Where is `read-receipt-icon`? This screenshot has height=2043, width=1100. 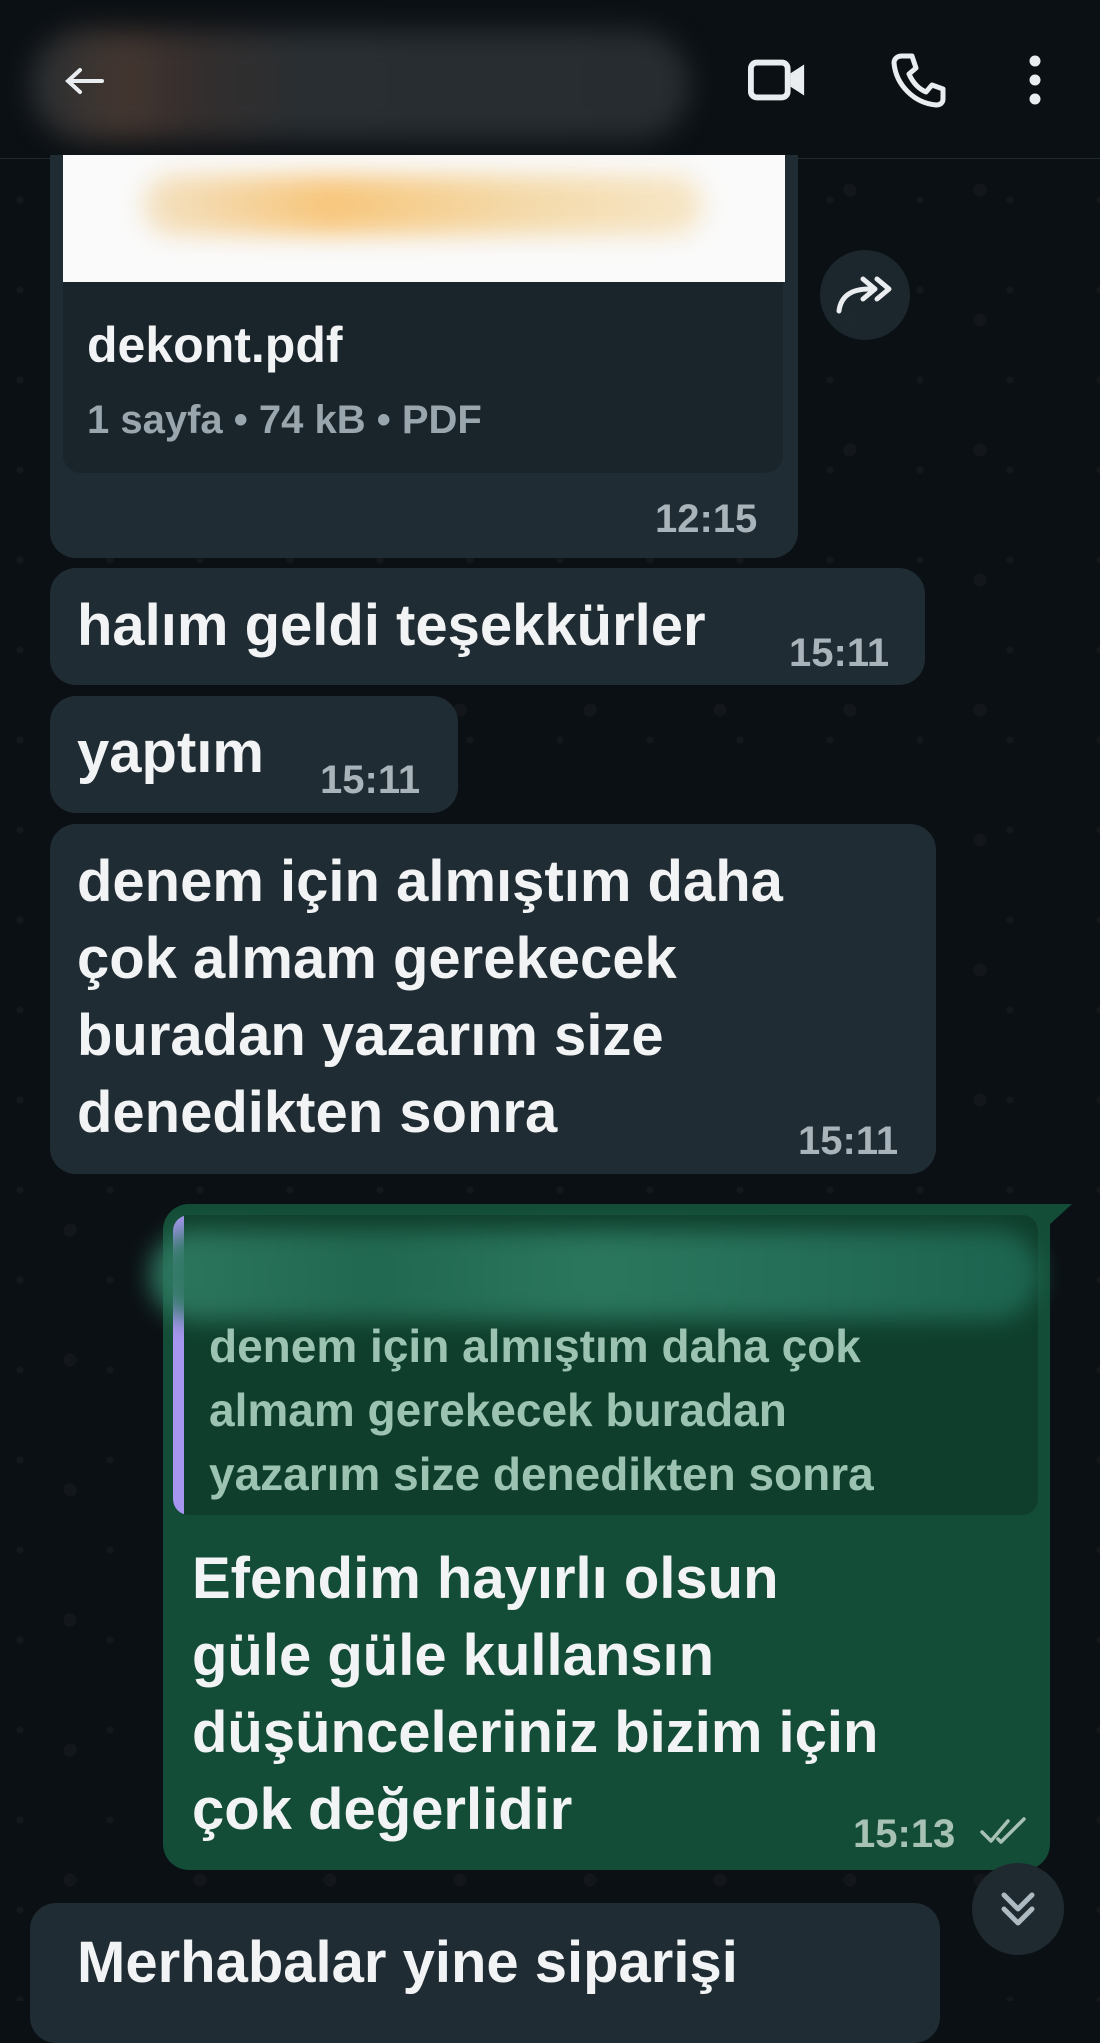 read-receipt-icon is located at coordinates (1003, 1830).